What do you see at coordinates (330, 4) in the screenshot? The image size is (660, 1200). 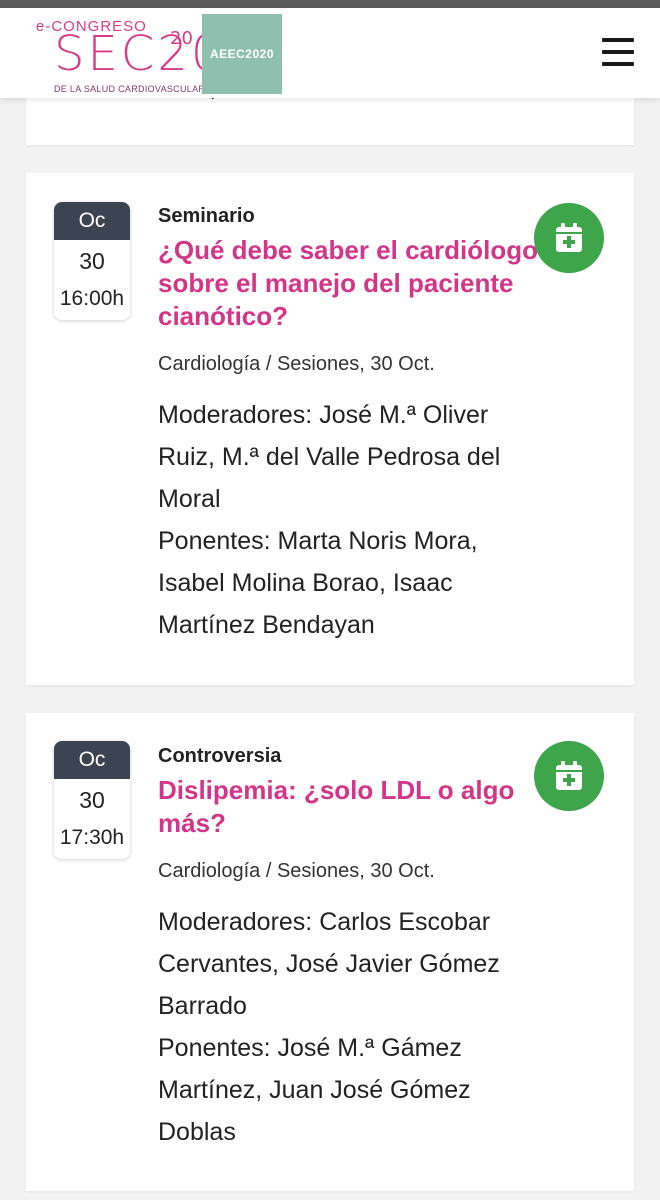 I see `status-bar` at bounding box center [330, 4].